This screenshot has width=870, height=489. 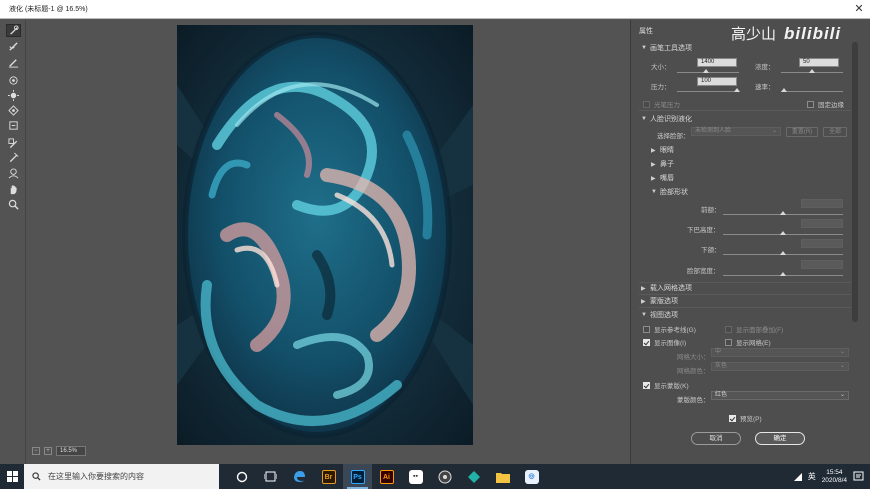 I want to click on show-mesh-option: 显示网格(E), so click(x=748, y=342).